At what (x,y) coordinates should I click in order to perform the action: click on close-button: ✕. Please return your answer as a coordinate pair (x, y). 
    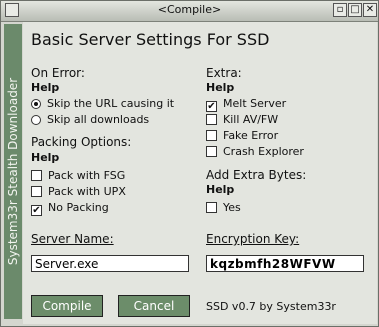
    Looking at the image, I should click on (370, 10).